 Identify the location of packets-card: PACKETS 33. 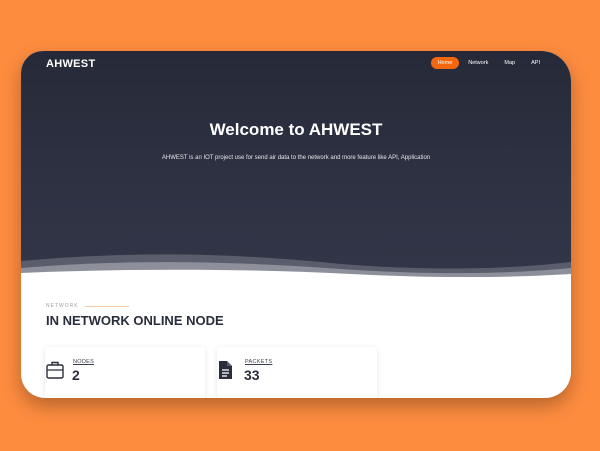
(297, 372).